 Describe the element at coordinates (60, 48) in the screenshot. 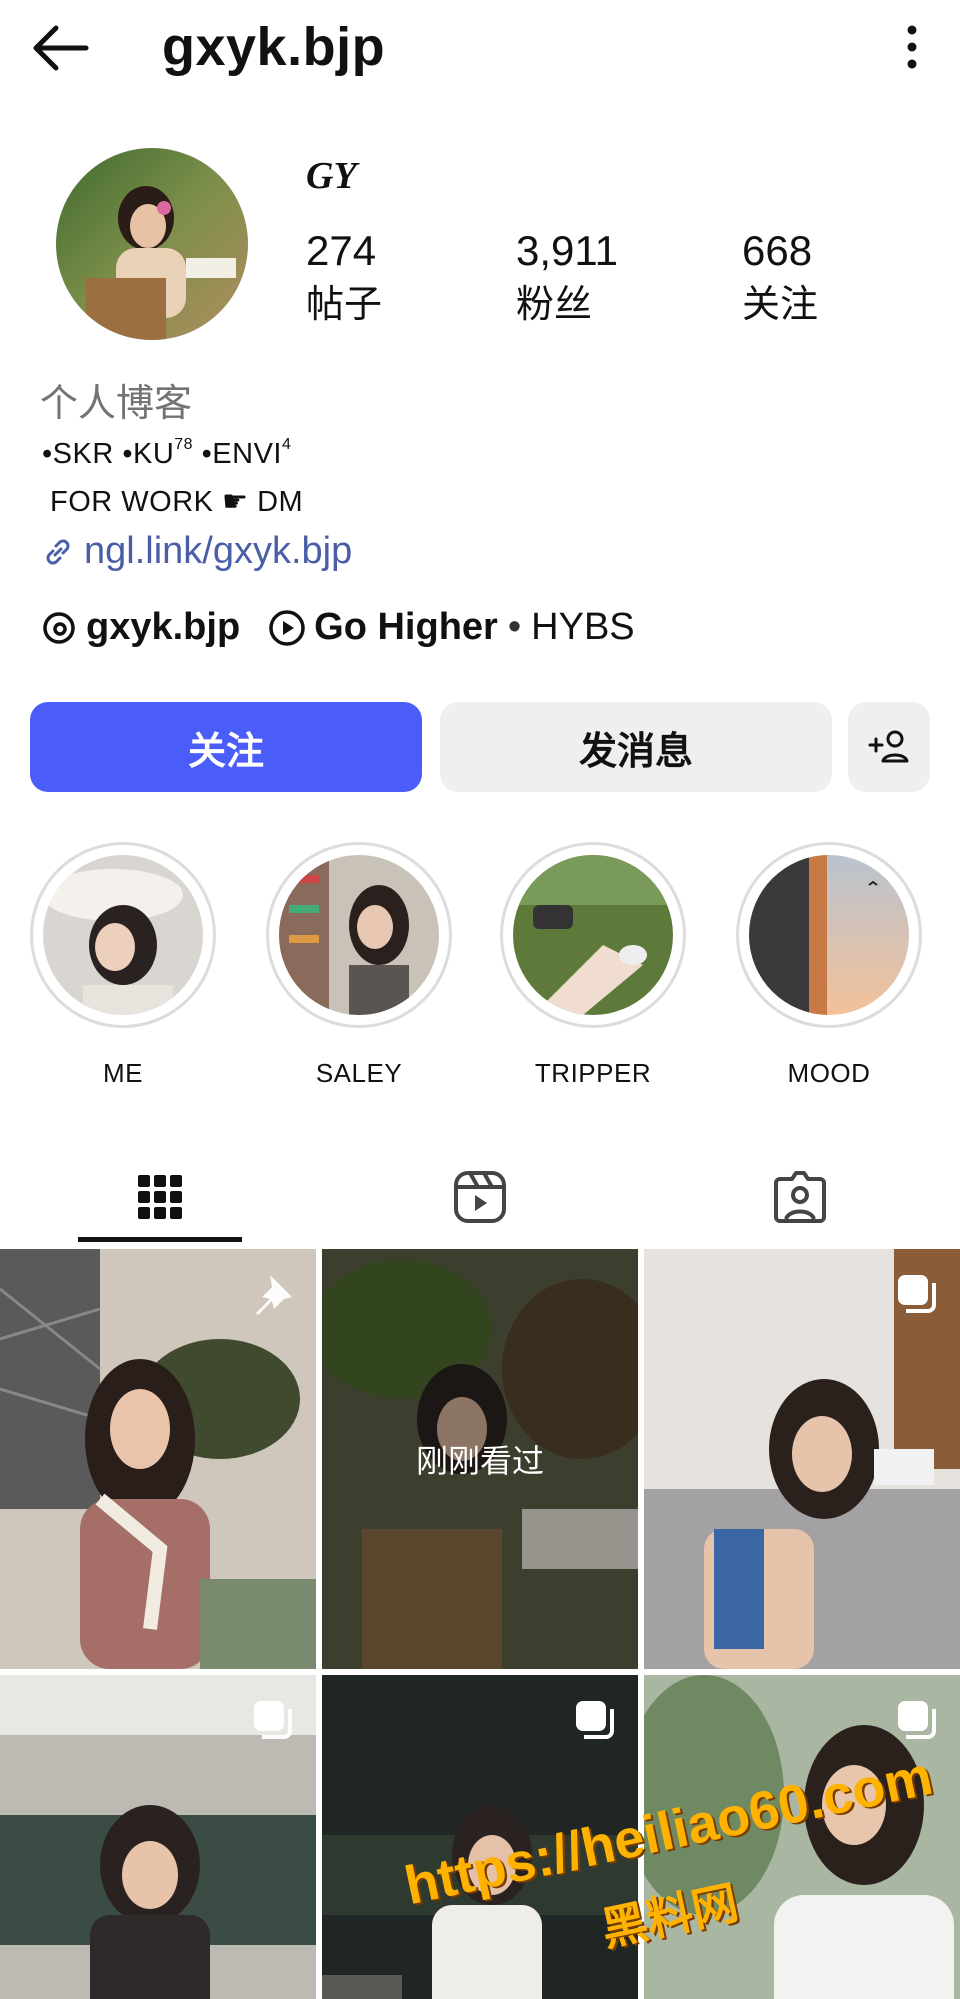

I see `back-arrow-icon` at that location.